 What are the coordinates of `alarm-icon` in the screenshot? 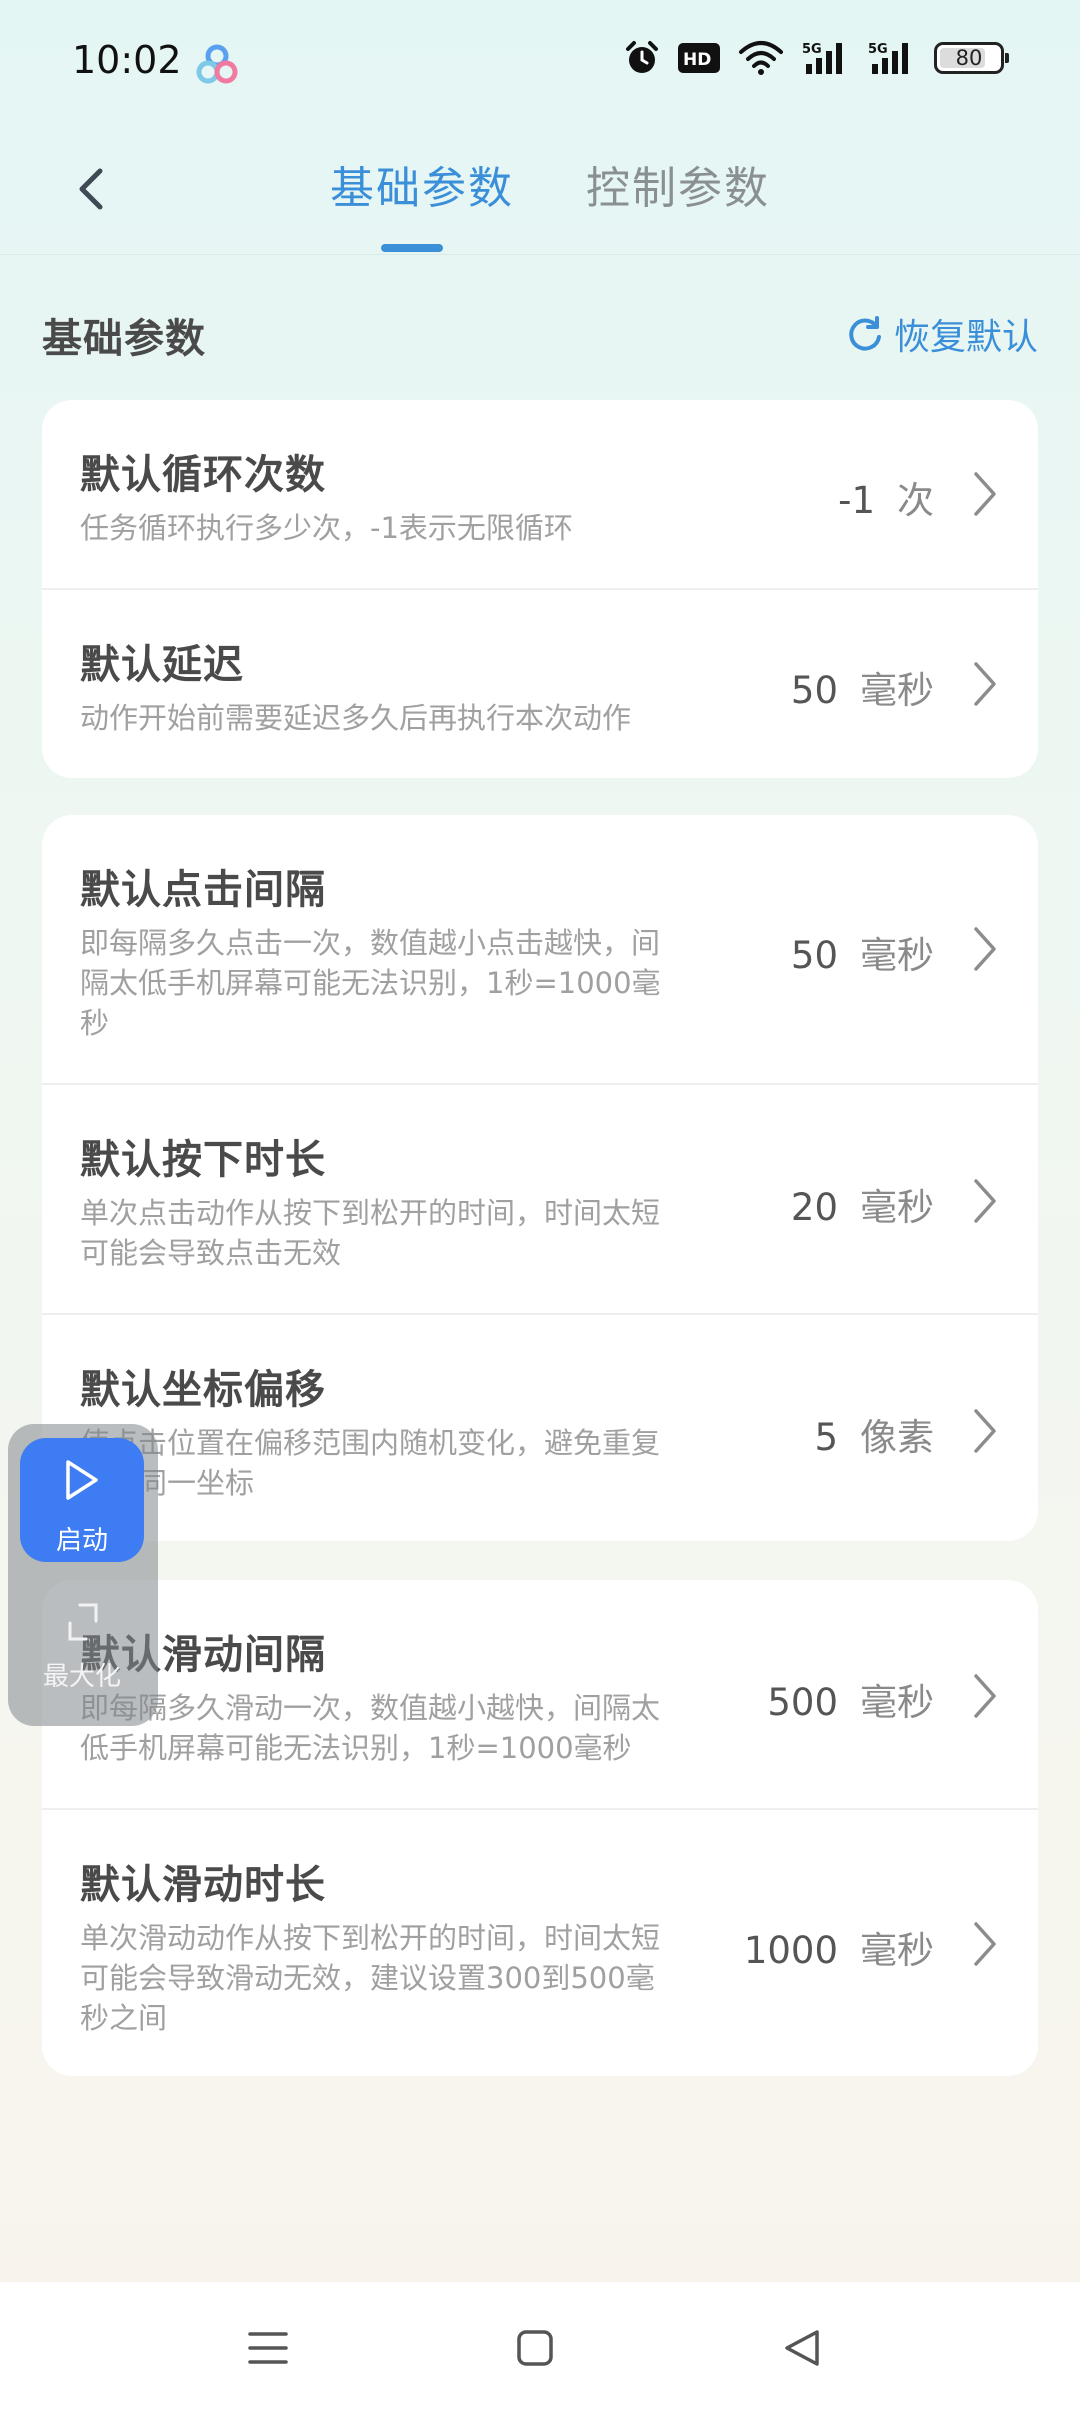 It's located at (642, 57).